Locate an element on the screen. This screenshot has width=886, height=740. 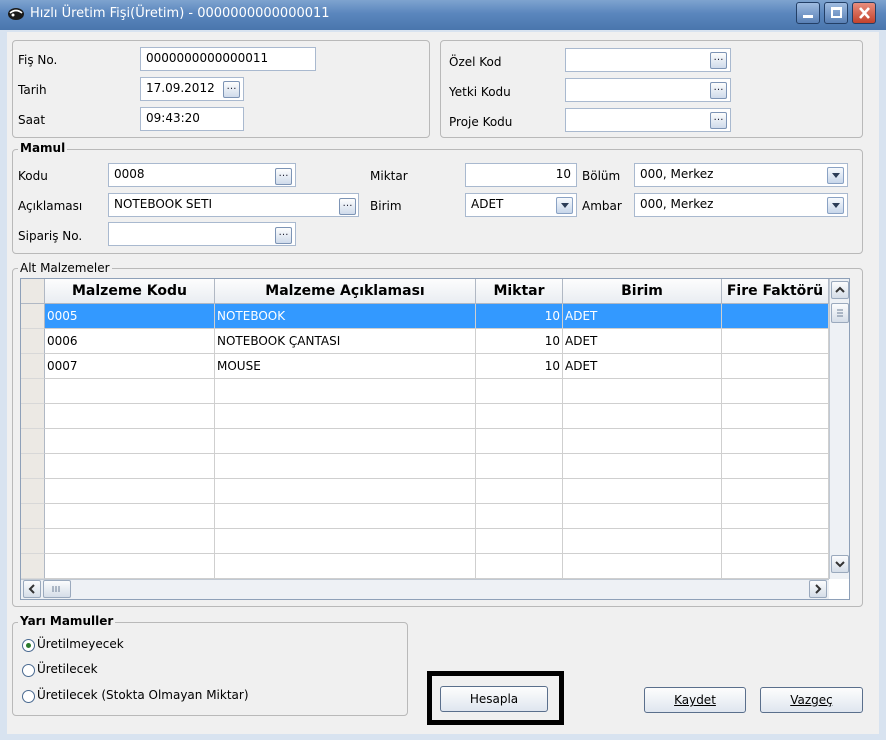
radio-label: Üretilecek is located at coordinates (67, 669).